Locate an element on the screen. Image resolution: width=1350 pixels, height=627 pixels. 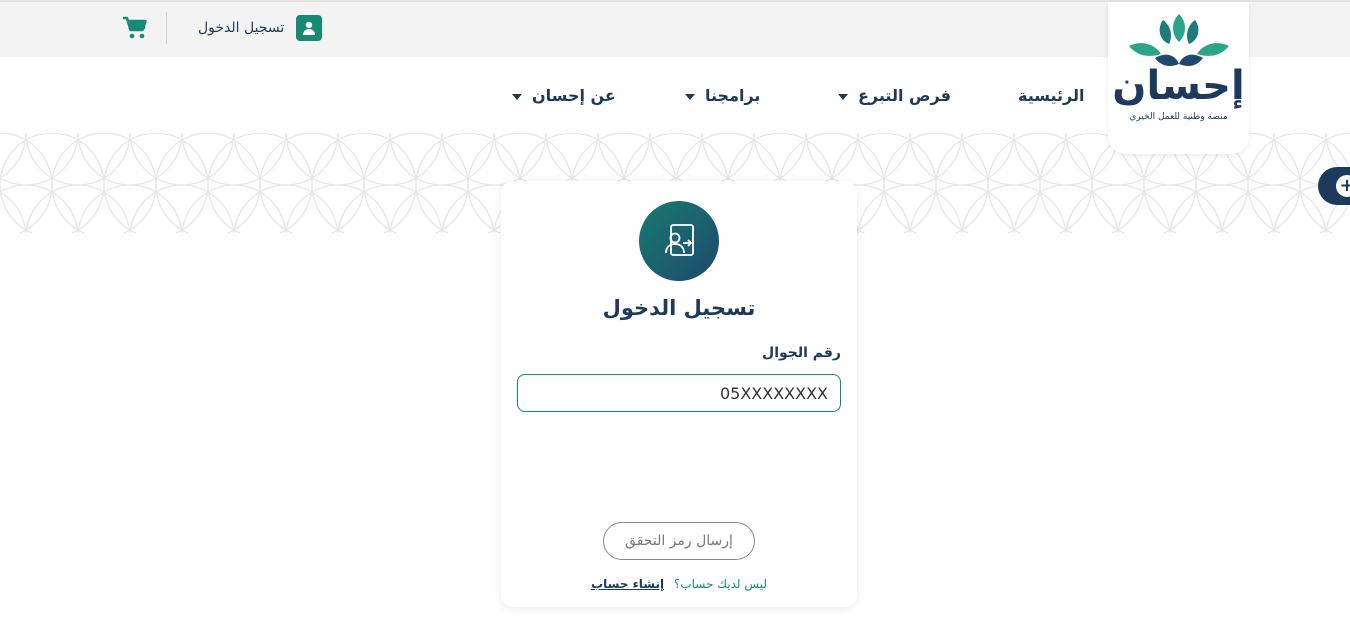
top-login-label: تسجيل الدخول is located at coordinates (241, 28).